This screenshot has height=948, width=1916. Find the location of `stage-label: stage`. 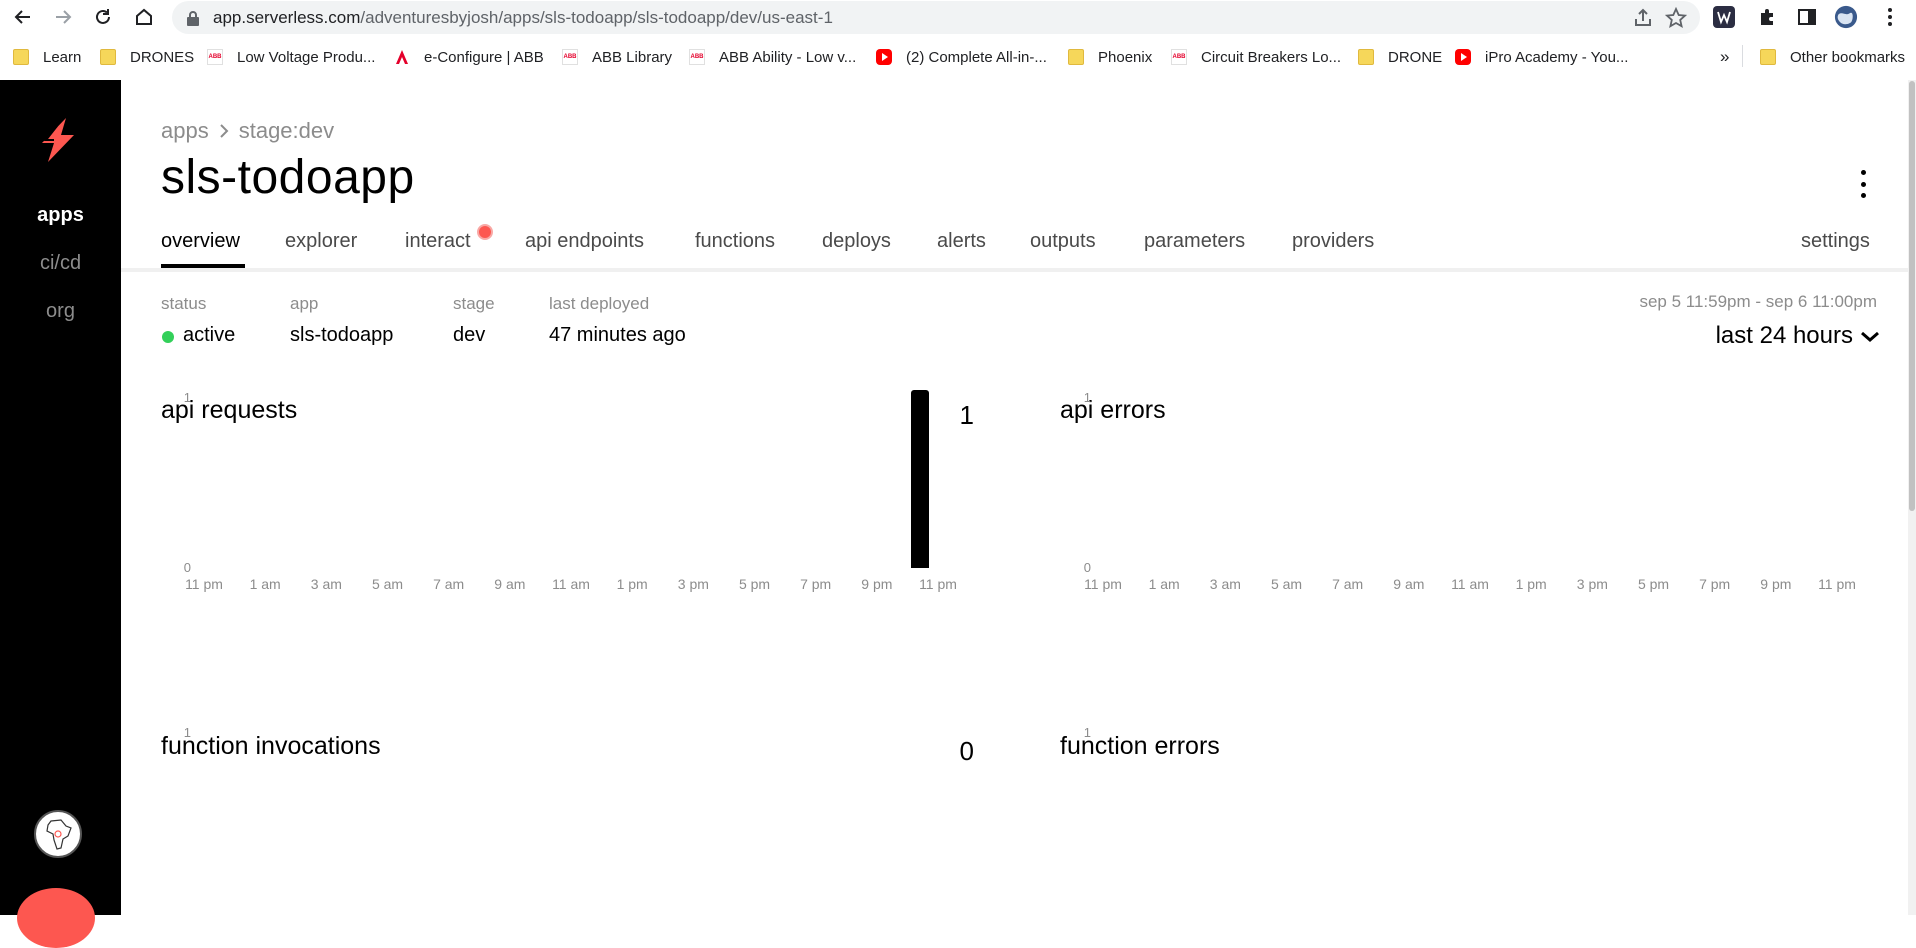

stage-label: stage is located at coordinates (474, 303).